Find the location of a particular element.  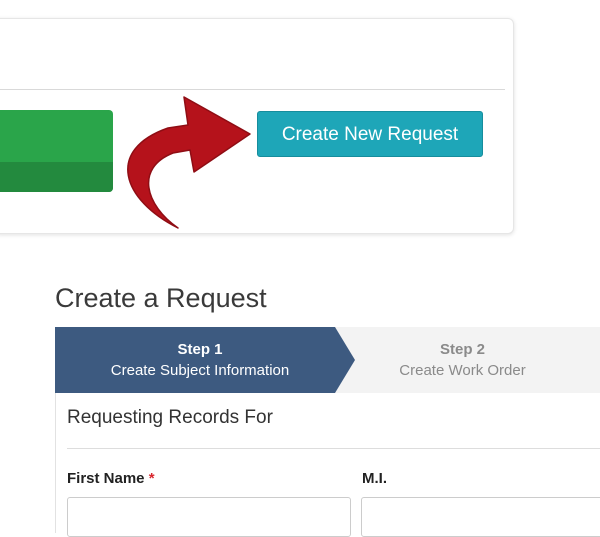

first-name-input is located at coordinates (209, 517).